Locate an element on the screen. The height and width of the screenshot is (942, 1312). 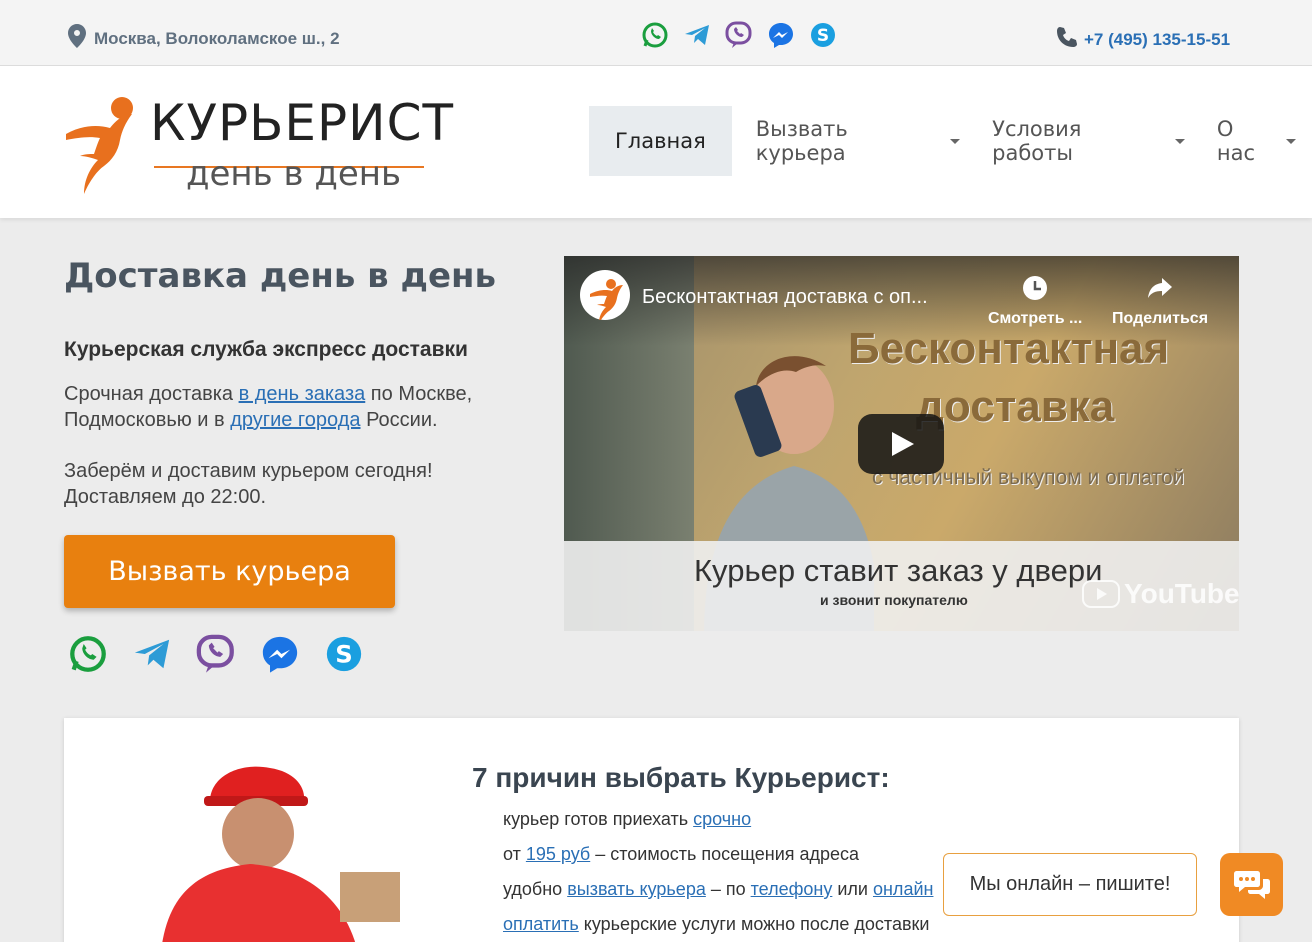
youtube-logo: YouTube is located at coordinates (1160, 594).